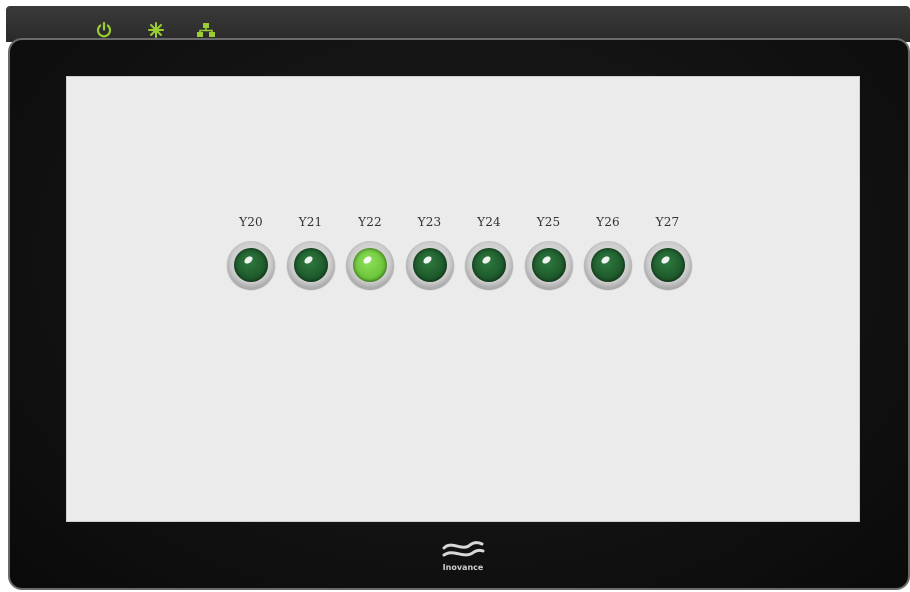 This screenshot has height=592, width=910. Describe the element at coordinates (251, 222) in the screenshot. I see `lamp-label-y20: Y20` at that location.